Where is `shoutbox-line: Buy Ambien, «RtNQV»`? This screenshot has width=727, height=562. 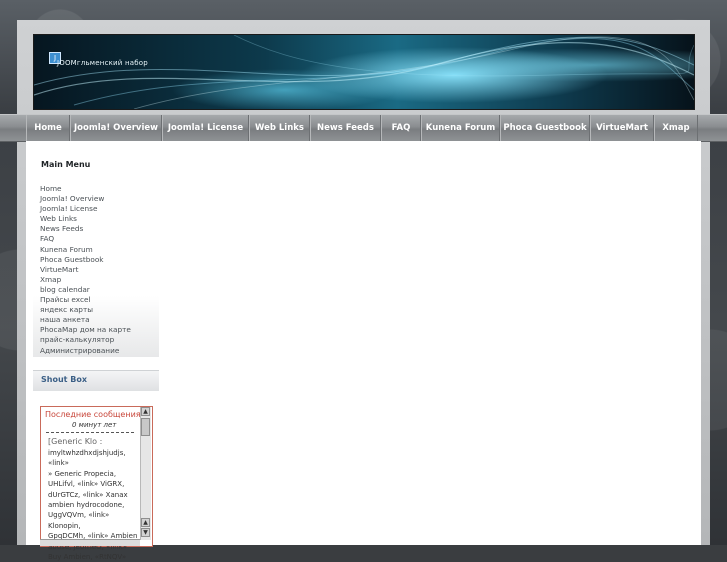 shoutbox-line: Buy Ambien, «RtNQV» is located at coordinates (87, 557).